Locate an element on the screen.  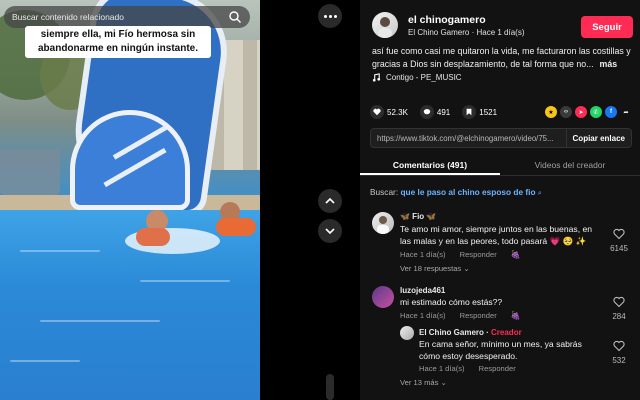
view-replies-label: Ver 18 respuestas is located at coordinates (431, 268).